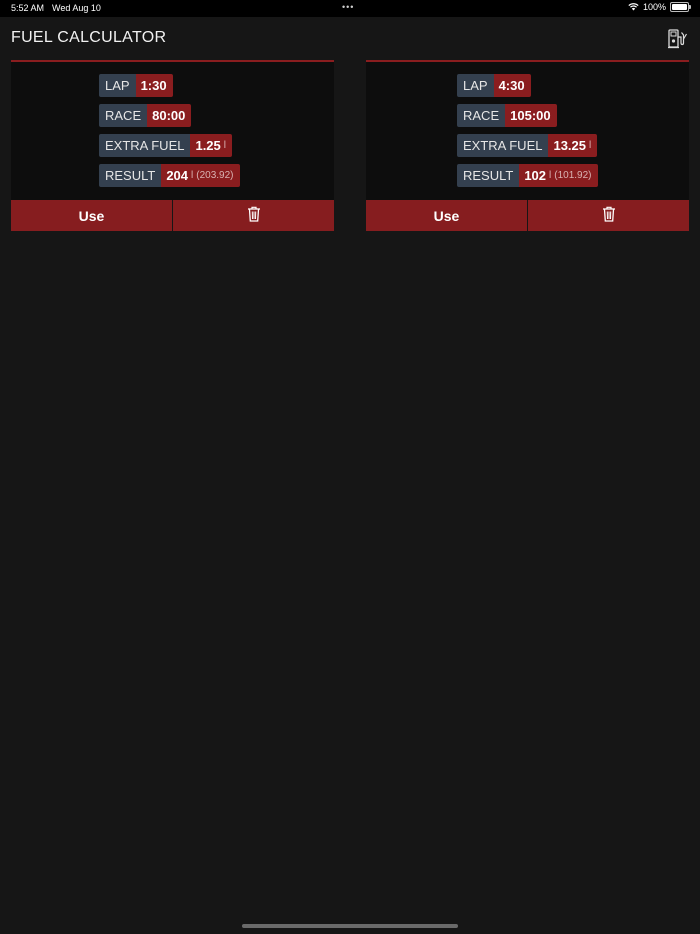 The height and width of the screenshot is (934, 700). What do you see at coordinates (573, 175) in the screenshot?
I see `result-exact: (101.92)` at bounding box center [573, 175].